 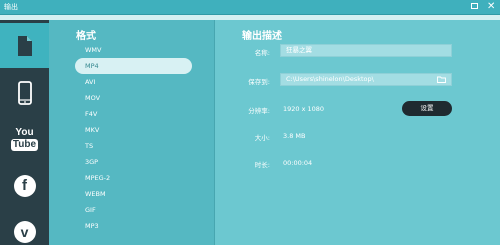 I want to click on folder-icon, so click(x=441, y=79).